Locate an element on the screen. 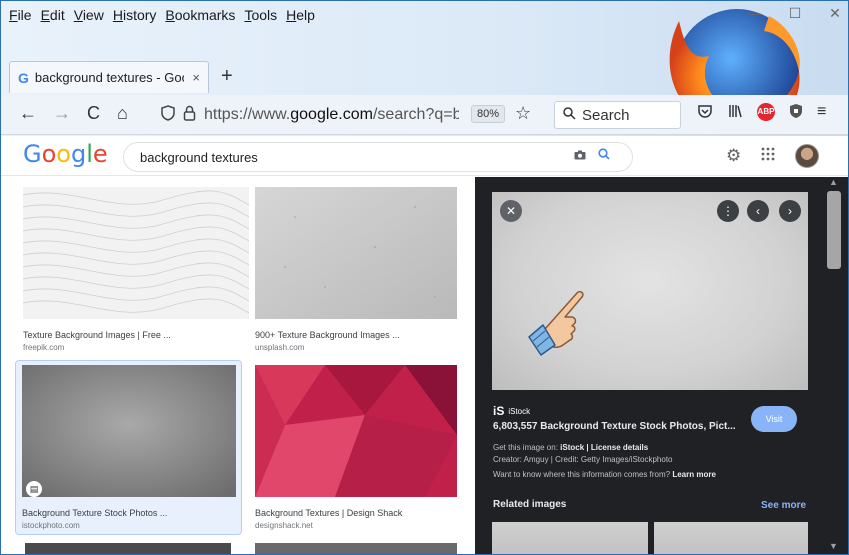 The image size is (849, 555). learn-more-link: Learn more is located at coordinates (694, 474).